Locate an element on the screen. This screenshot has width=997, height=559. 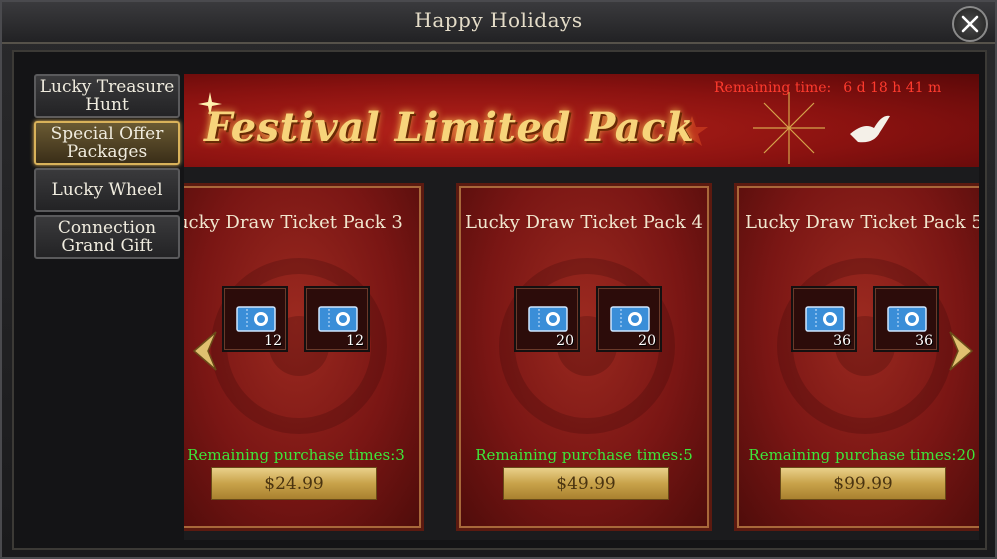
remaining-purchase-times: Remaining purchase times:20 is located at coordinates (862, 455).